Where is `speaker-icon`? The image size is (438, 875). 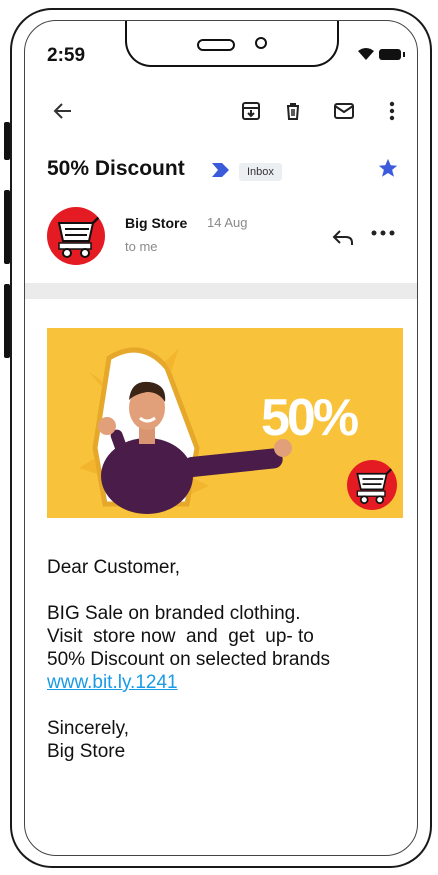
speaker-icon is located at coordinates (216, 45).